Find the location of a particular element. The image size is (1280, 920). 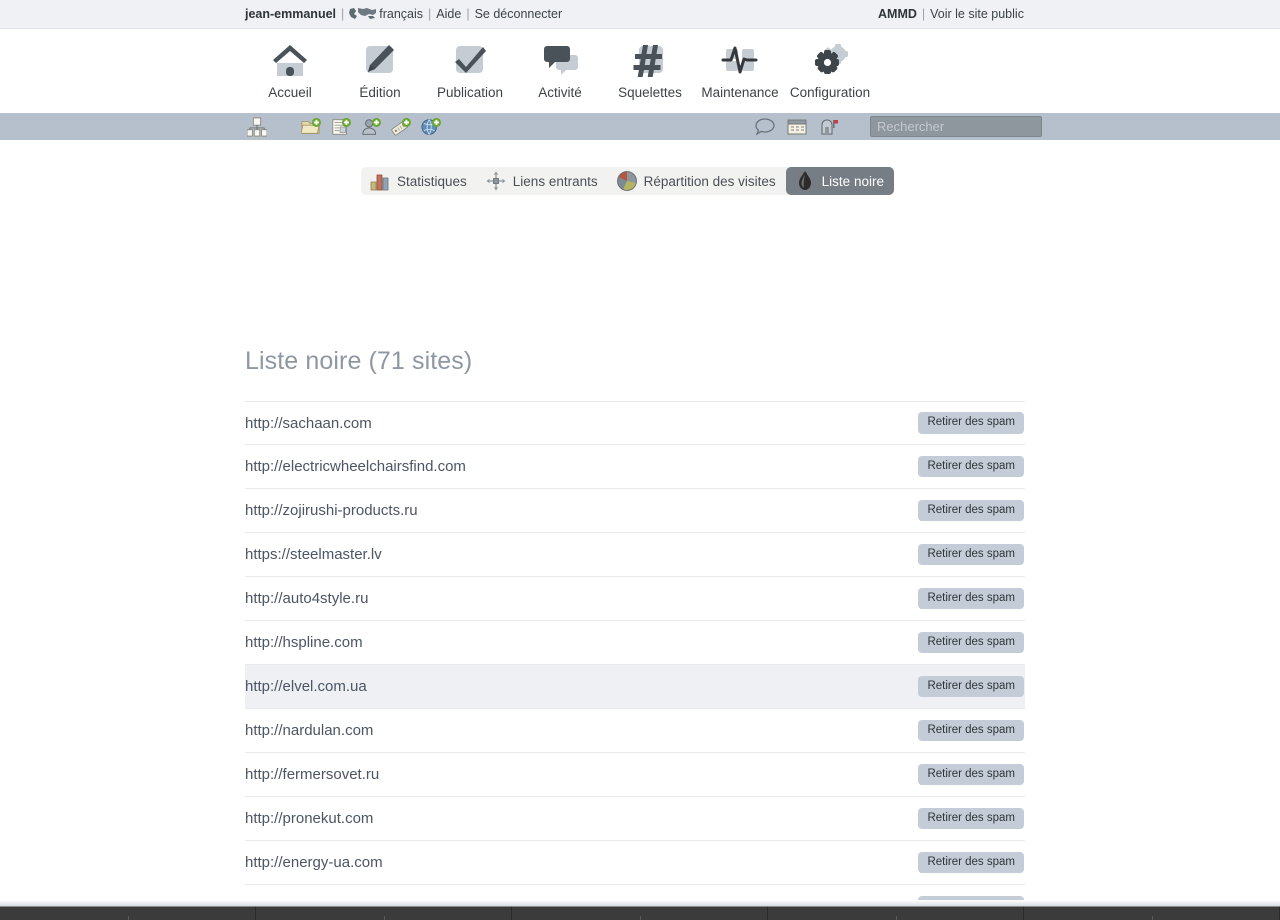

tab-label: Liste noire is located at coordinates (852, 181).